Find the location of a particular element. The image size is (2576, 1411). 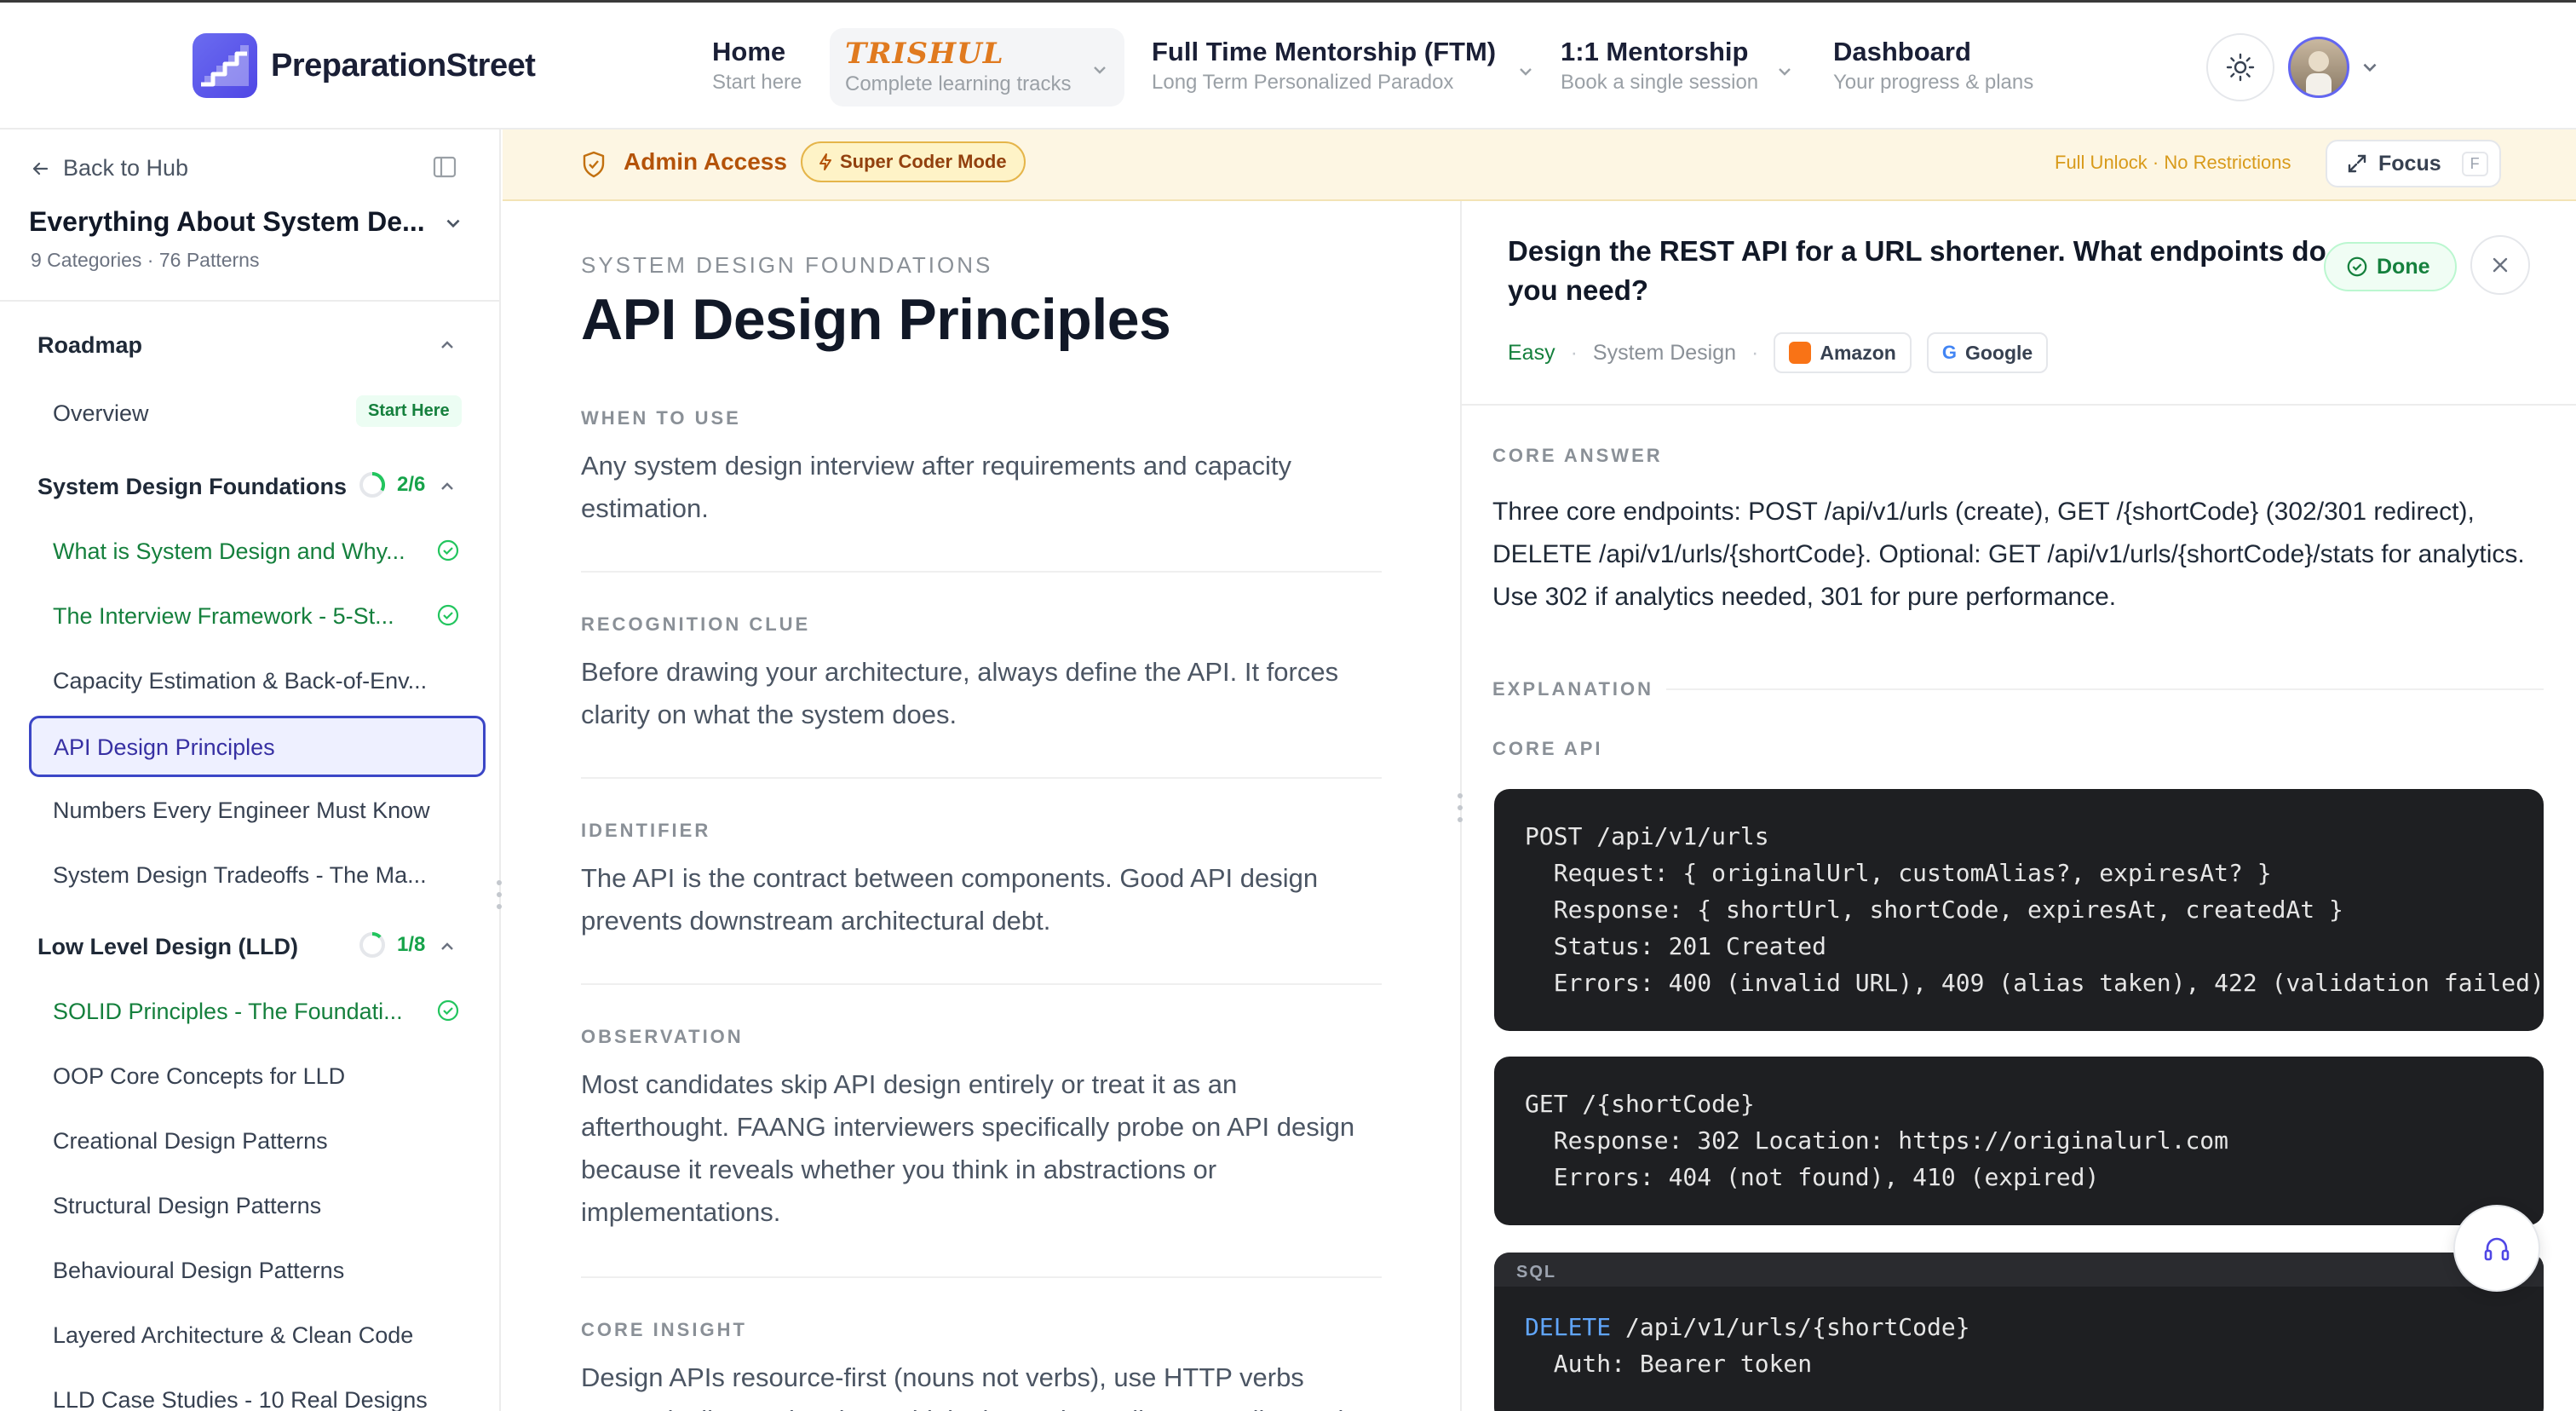

amazon-logo-icon is located at coordinates (1801, 353).